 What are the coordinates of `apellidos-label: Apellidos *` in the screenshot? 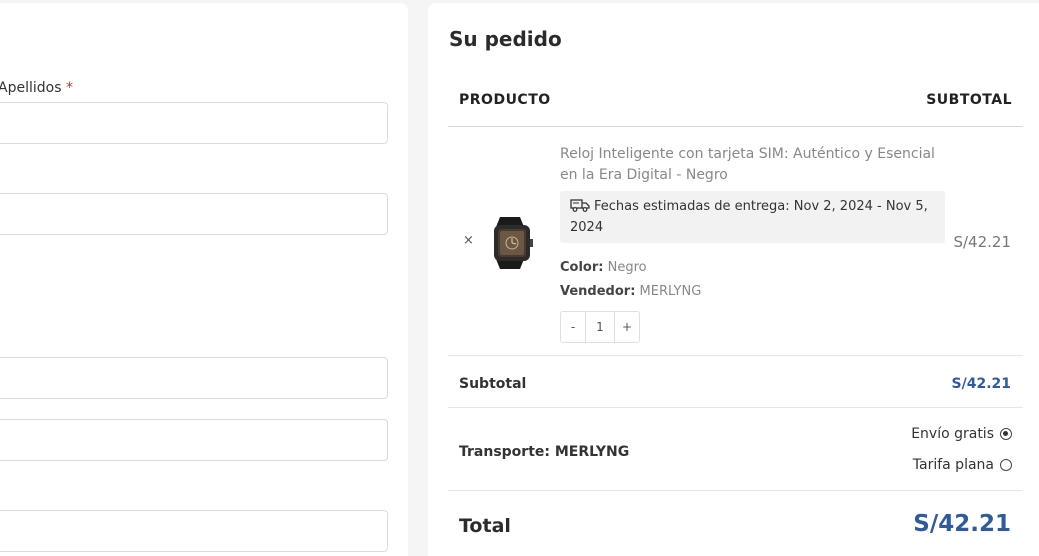 It's located at (36, 88).